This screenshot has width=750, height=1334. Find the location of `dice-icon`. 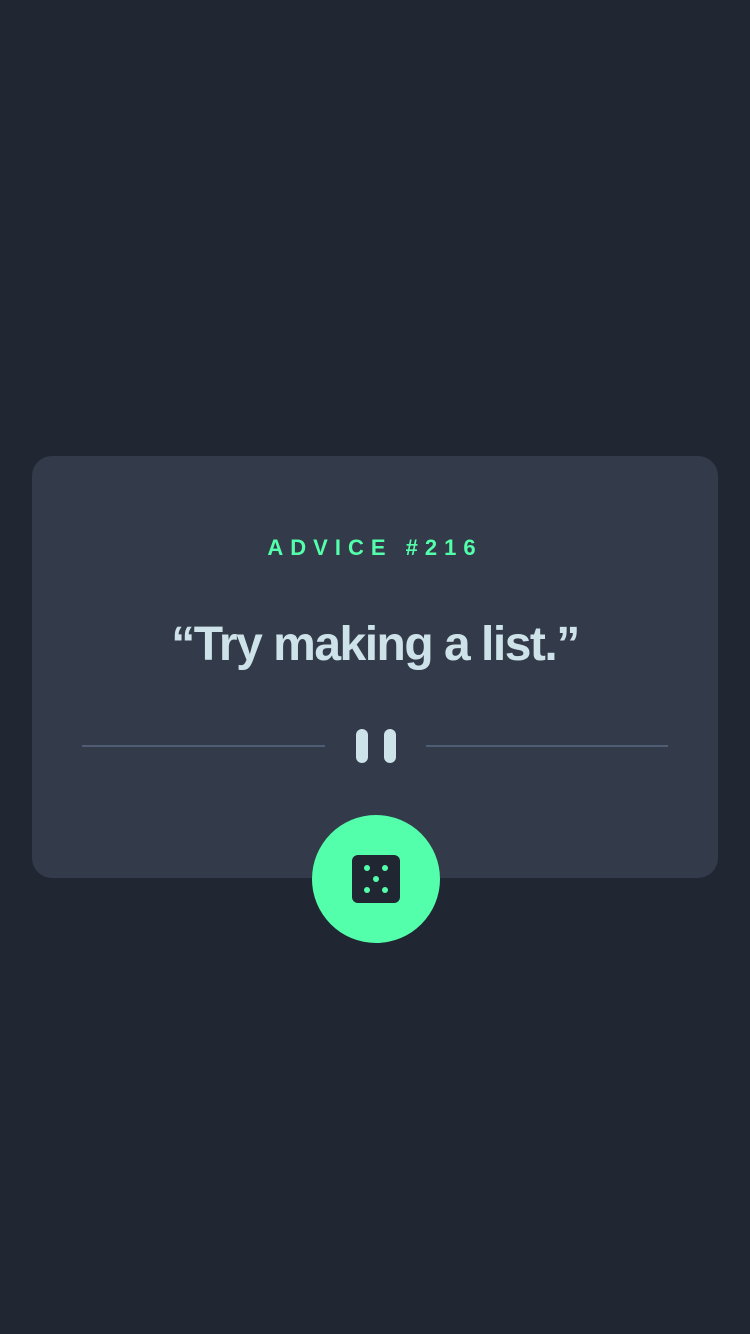

dice-icon is located at coordinates (376, 879).